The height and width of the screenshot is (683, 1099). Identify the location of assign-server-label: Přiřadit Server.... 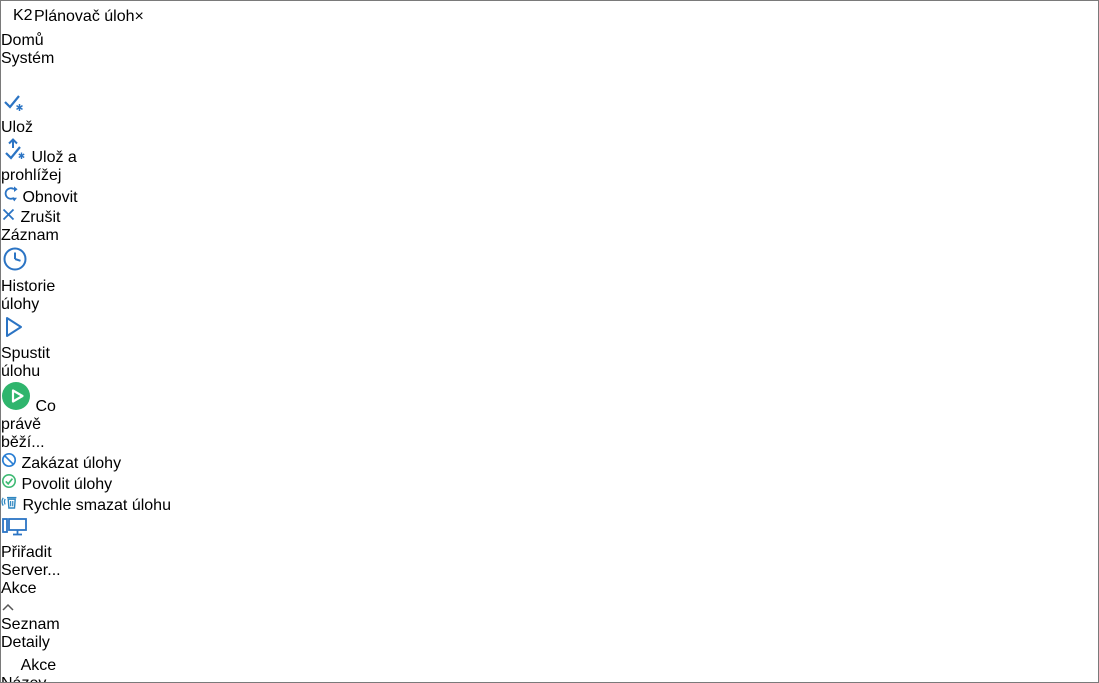
(31, 561).